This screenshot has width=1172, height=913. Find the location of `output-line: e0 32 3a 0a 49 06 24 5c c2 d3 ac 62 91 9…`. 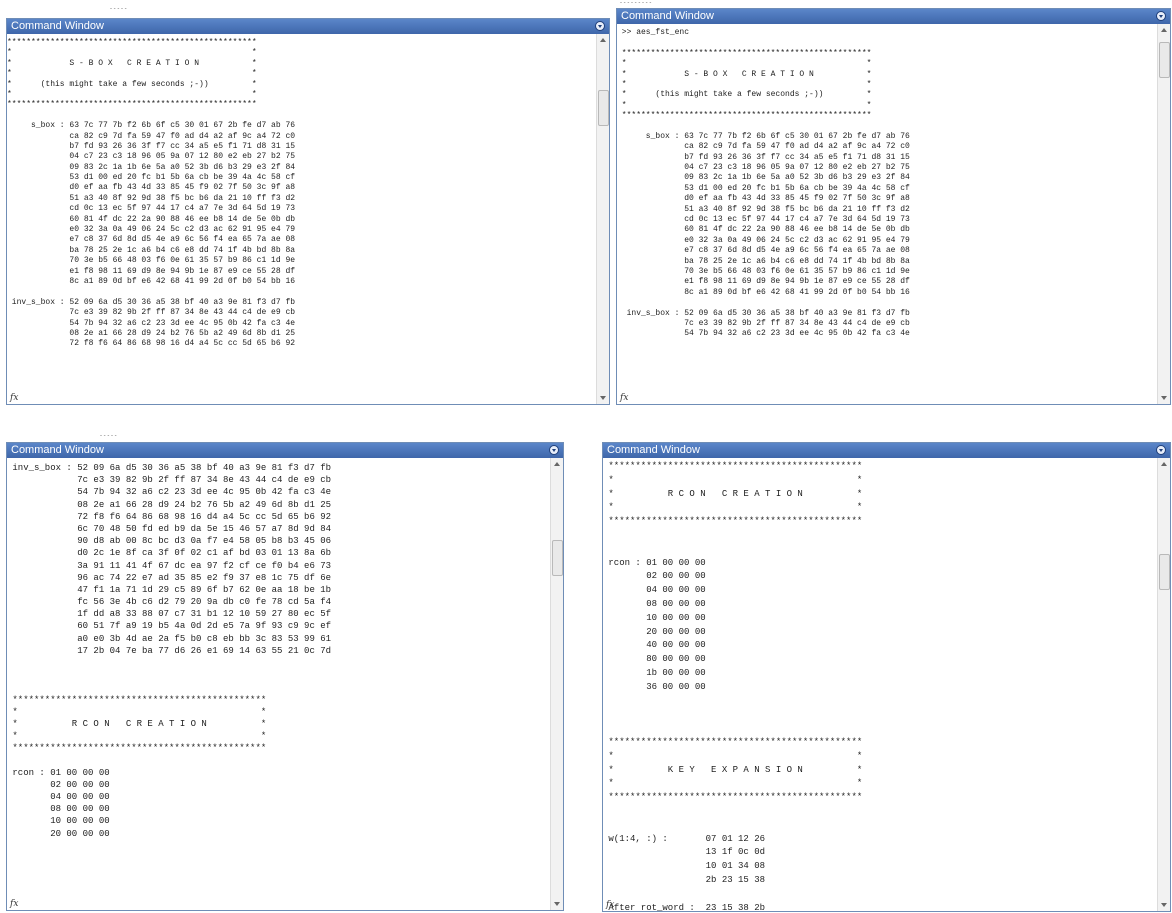

output-line: e0 32 3a 0a 49 06 24 5c c2 d3 ac 62 91 9… is located at coordinates (763, 240).